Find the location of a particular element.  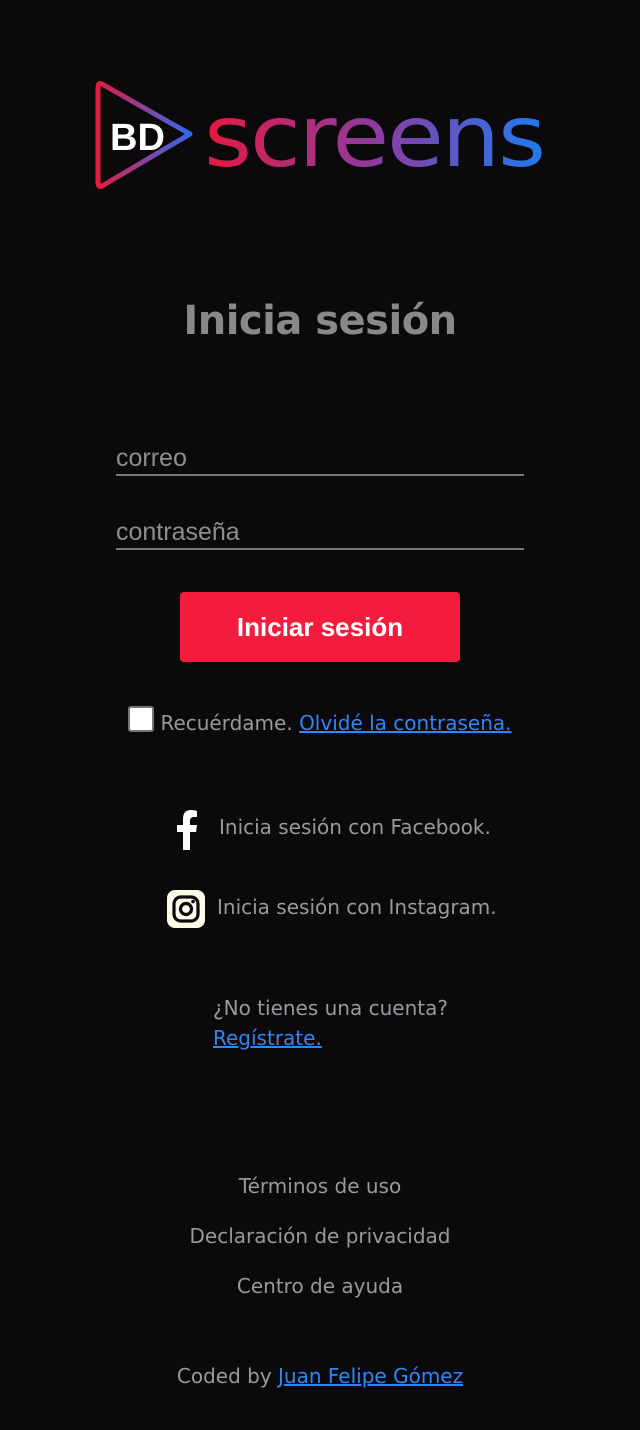

signup-prompt: ¿No tienes una cuenta? is located at coordinates (330, 1008).